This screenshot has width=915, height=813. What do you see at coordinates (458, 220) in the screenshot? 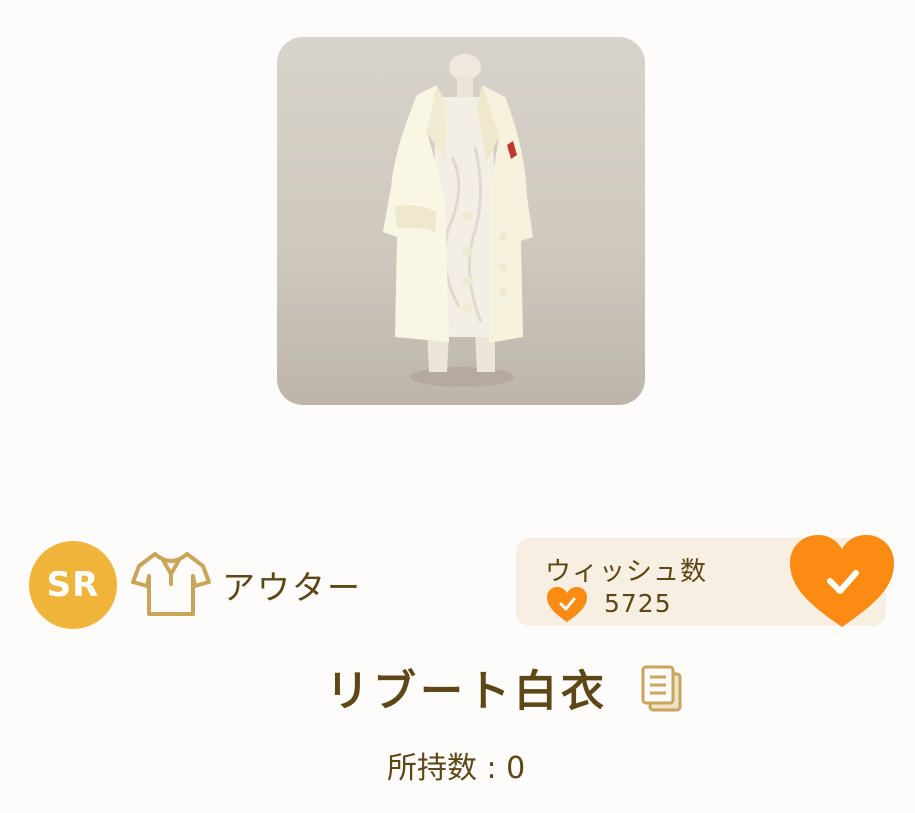
I see `white-coat-image` at bounding box center [458, 220].